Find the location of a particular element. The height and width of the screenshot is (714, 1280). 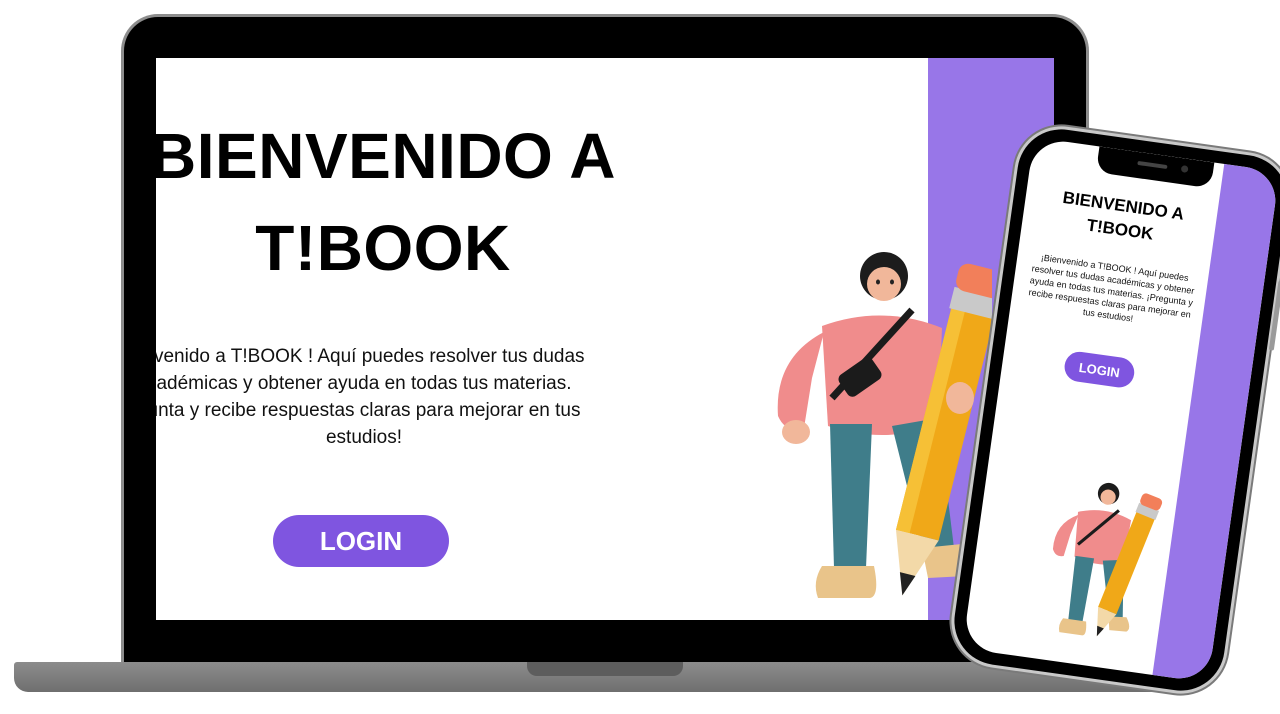

mobile-hero-title: BIENVENIDO A T!BOOK is located at coordinates (1121, 218).